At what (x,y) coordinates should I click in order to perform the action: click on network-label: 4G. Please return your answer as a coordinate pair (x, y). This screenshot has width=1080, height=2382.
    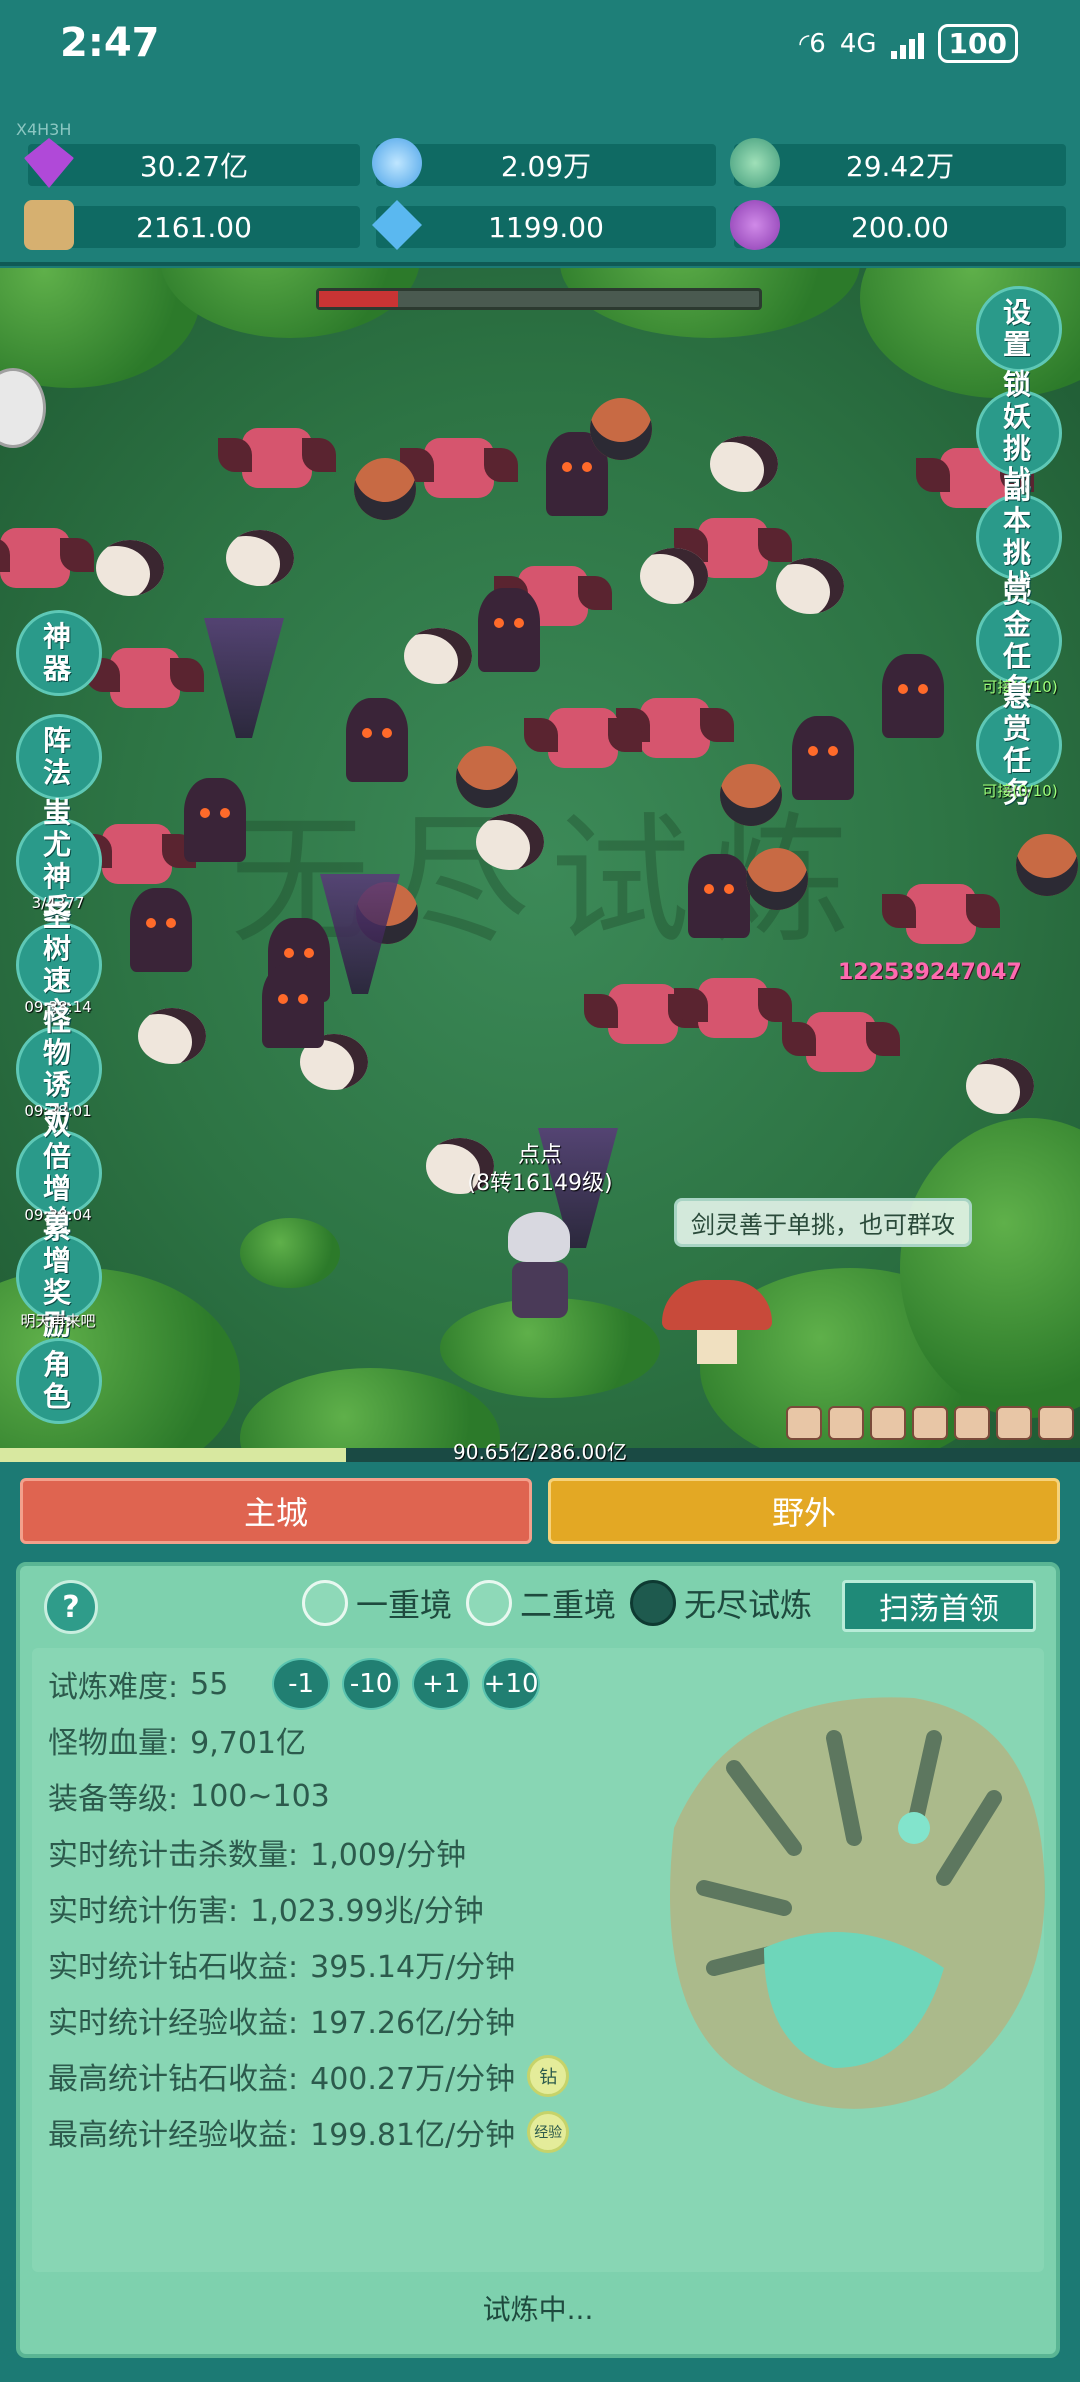
    Looking at the image, I should click on (858, 43).